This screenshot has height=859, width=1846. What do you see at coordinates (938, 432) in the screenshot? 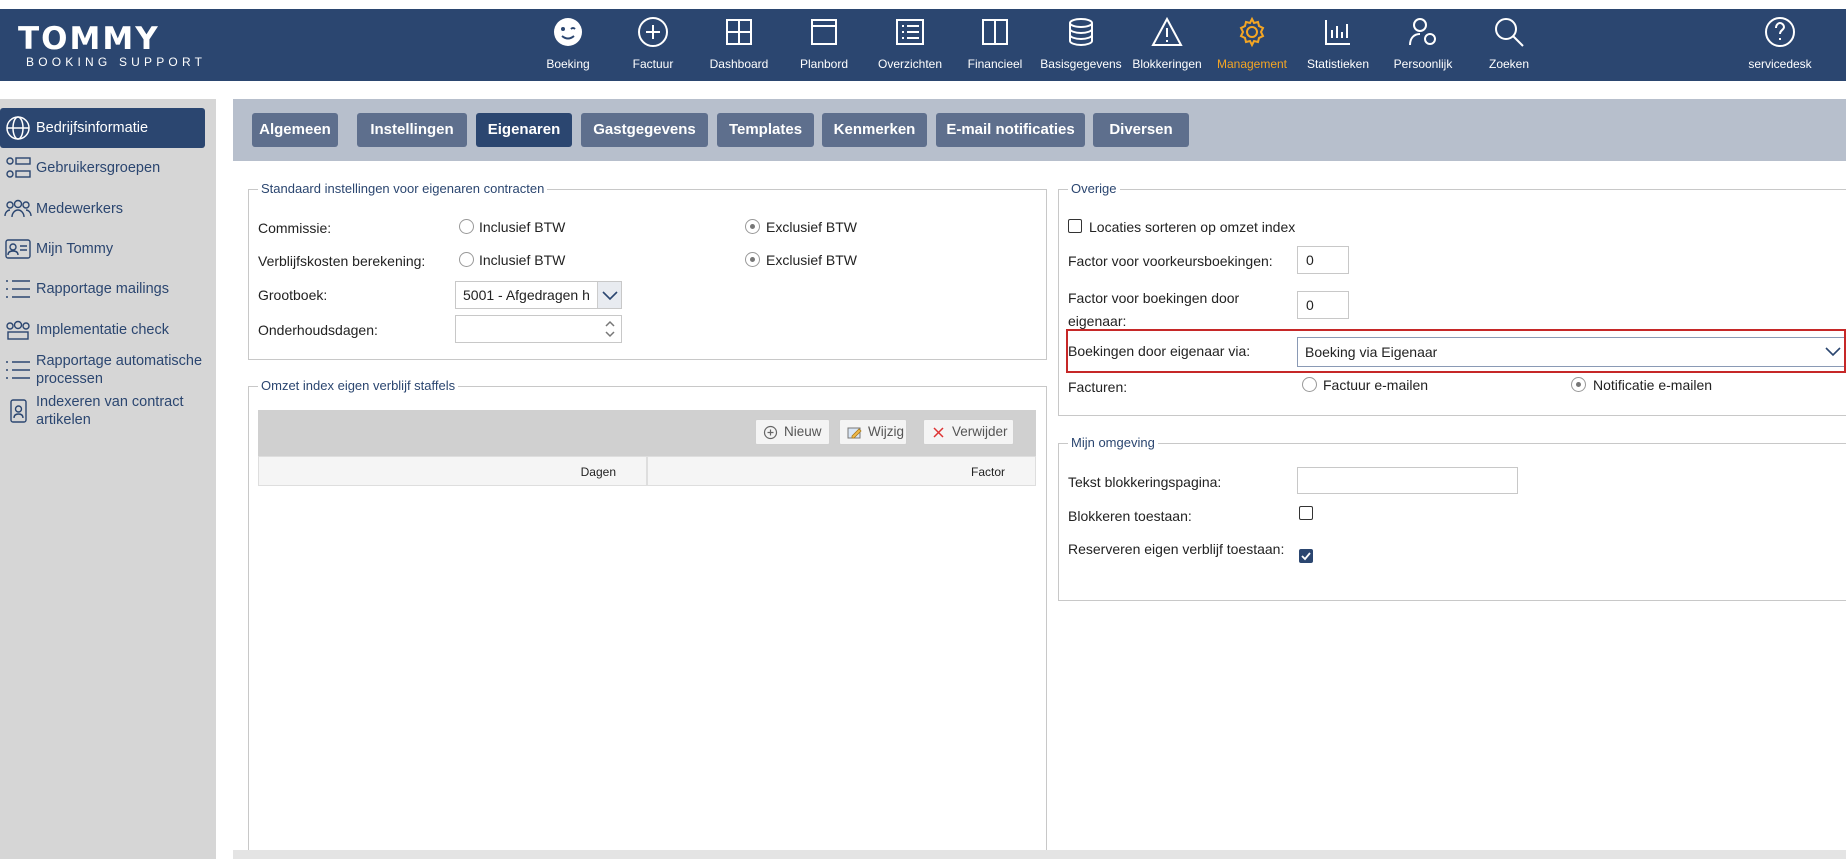
I see `close-icon` at bounding box center [938, 432].